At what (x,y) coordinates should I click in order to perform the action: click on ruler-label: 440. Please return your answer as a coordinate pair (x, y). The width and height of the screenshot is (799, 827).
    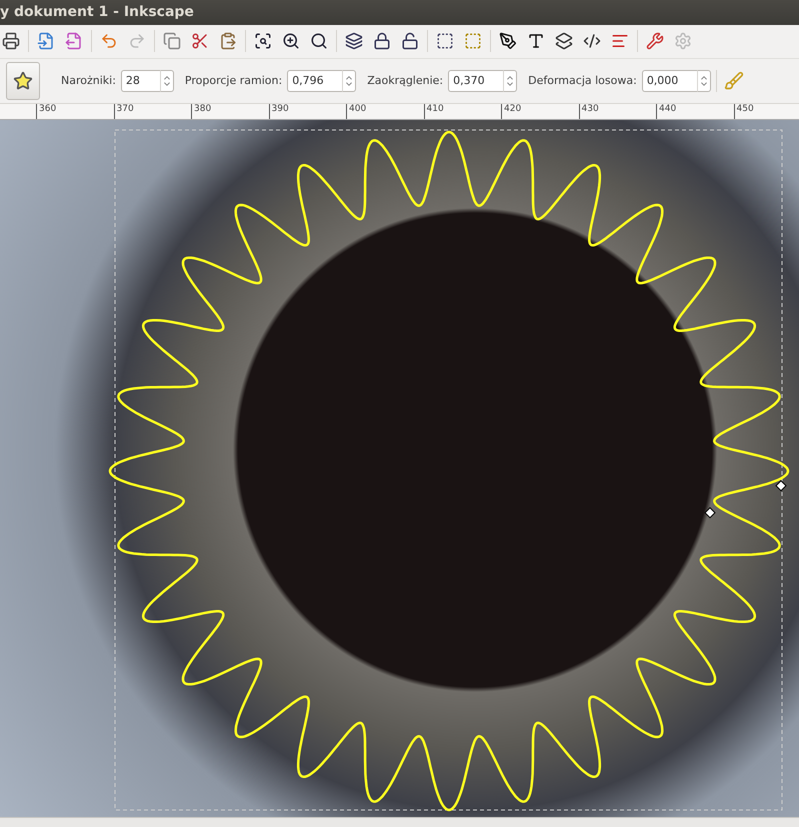
    Looking at the image, I should click on (666, 111).